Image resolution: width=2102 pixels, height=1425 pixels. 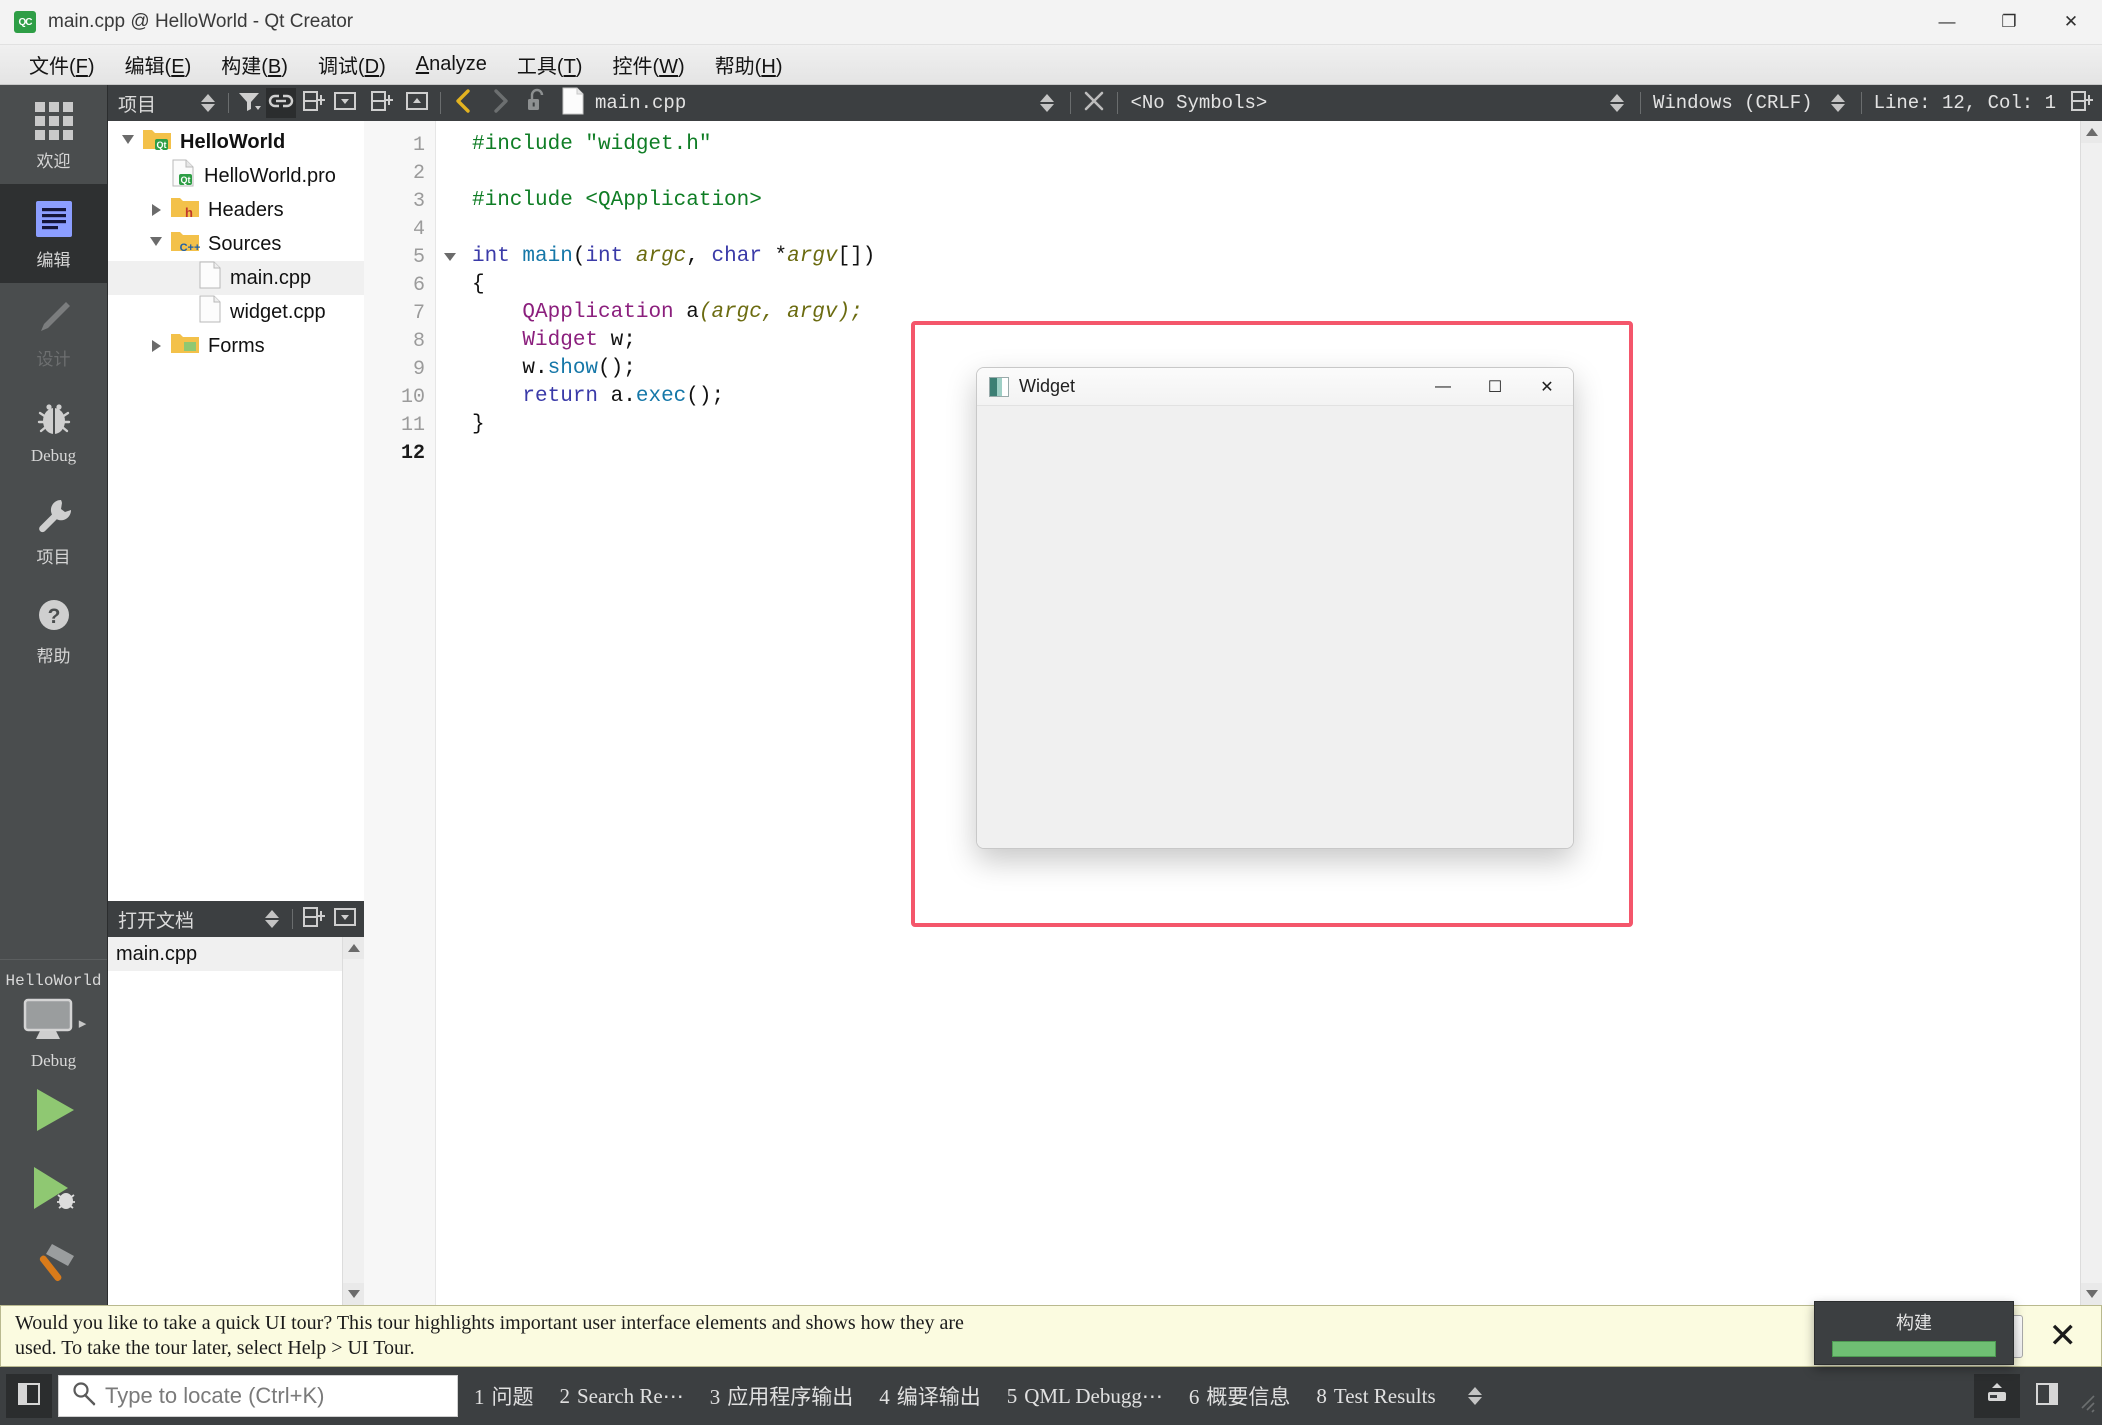 What do you see at coordinates (930, 1396) in the screenshot?
I see `output-pane-compile-output: 4 编译输出` at bounding box center [930, 1396].